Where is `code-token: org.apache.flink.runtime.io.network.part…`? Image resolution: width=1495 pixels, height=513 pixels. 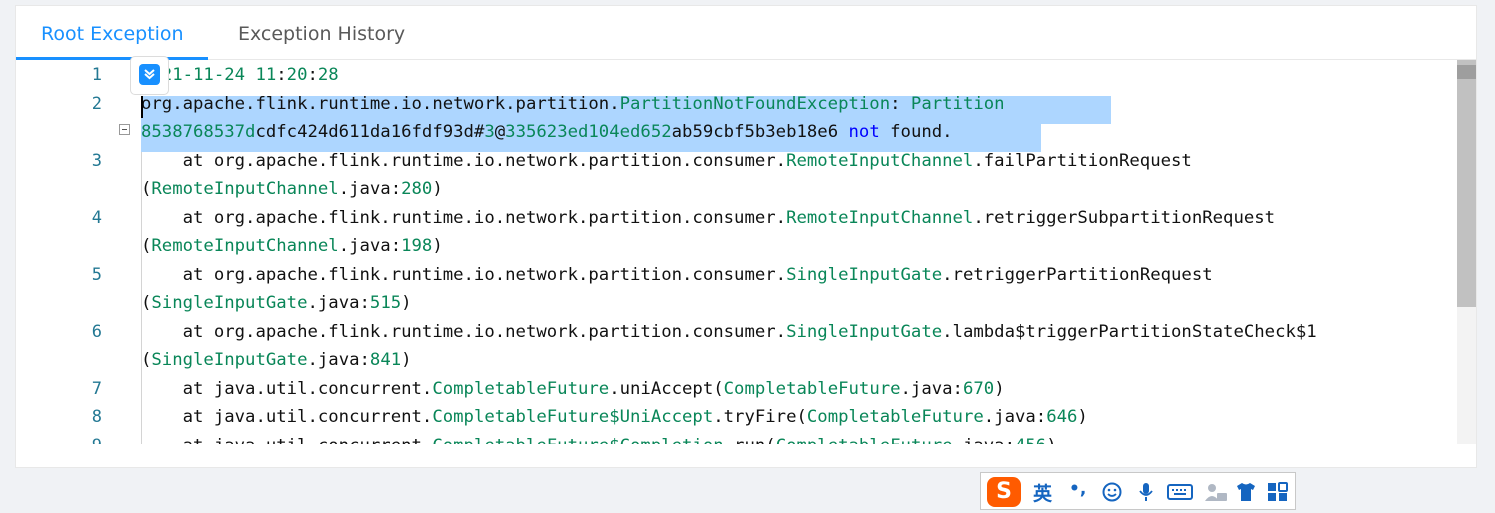
code-token: org.apache.flink.runtime.io.network.part… is located at coordinates (380, 103).